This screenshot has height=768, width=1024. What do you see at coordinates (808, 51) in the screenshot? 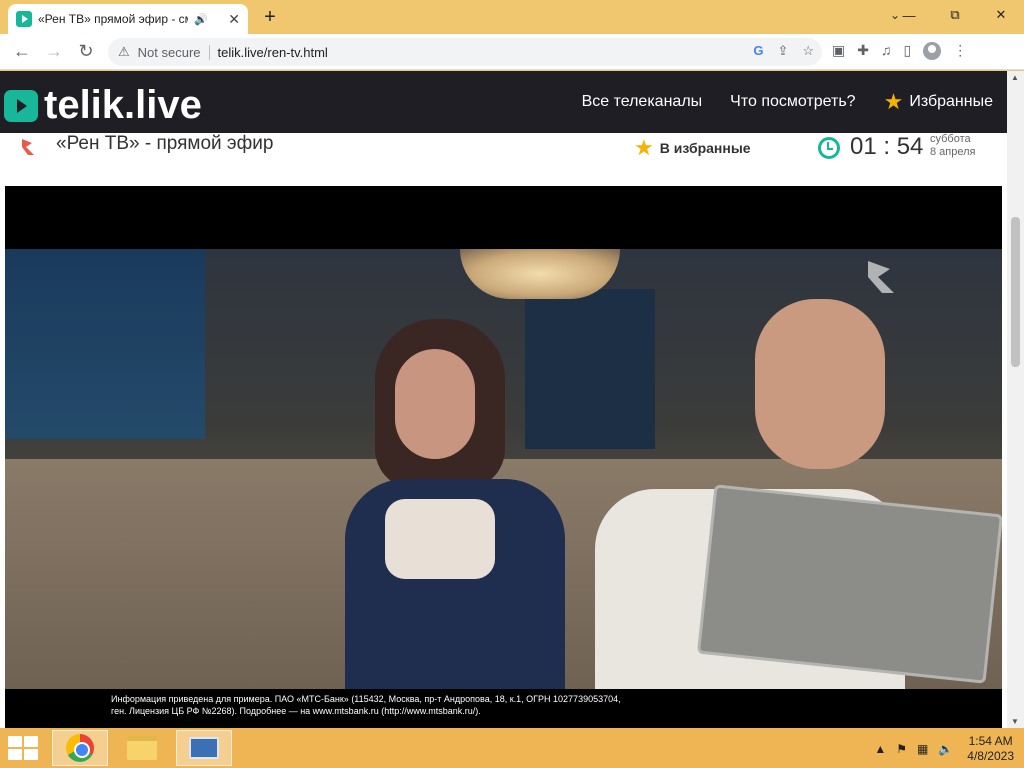
I see `bookmark-star-icon: ☆` at bounding box center [808, 51].